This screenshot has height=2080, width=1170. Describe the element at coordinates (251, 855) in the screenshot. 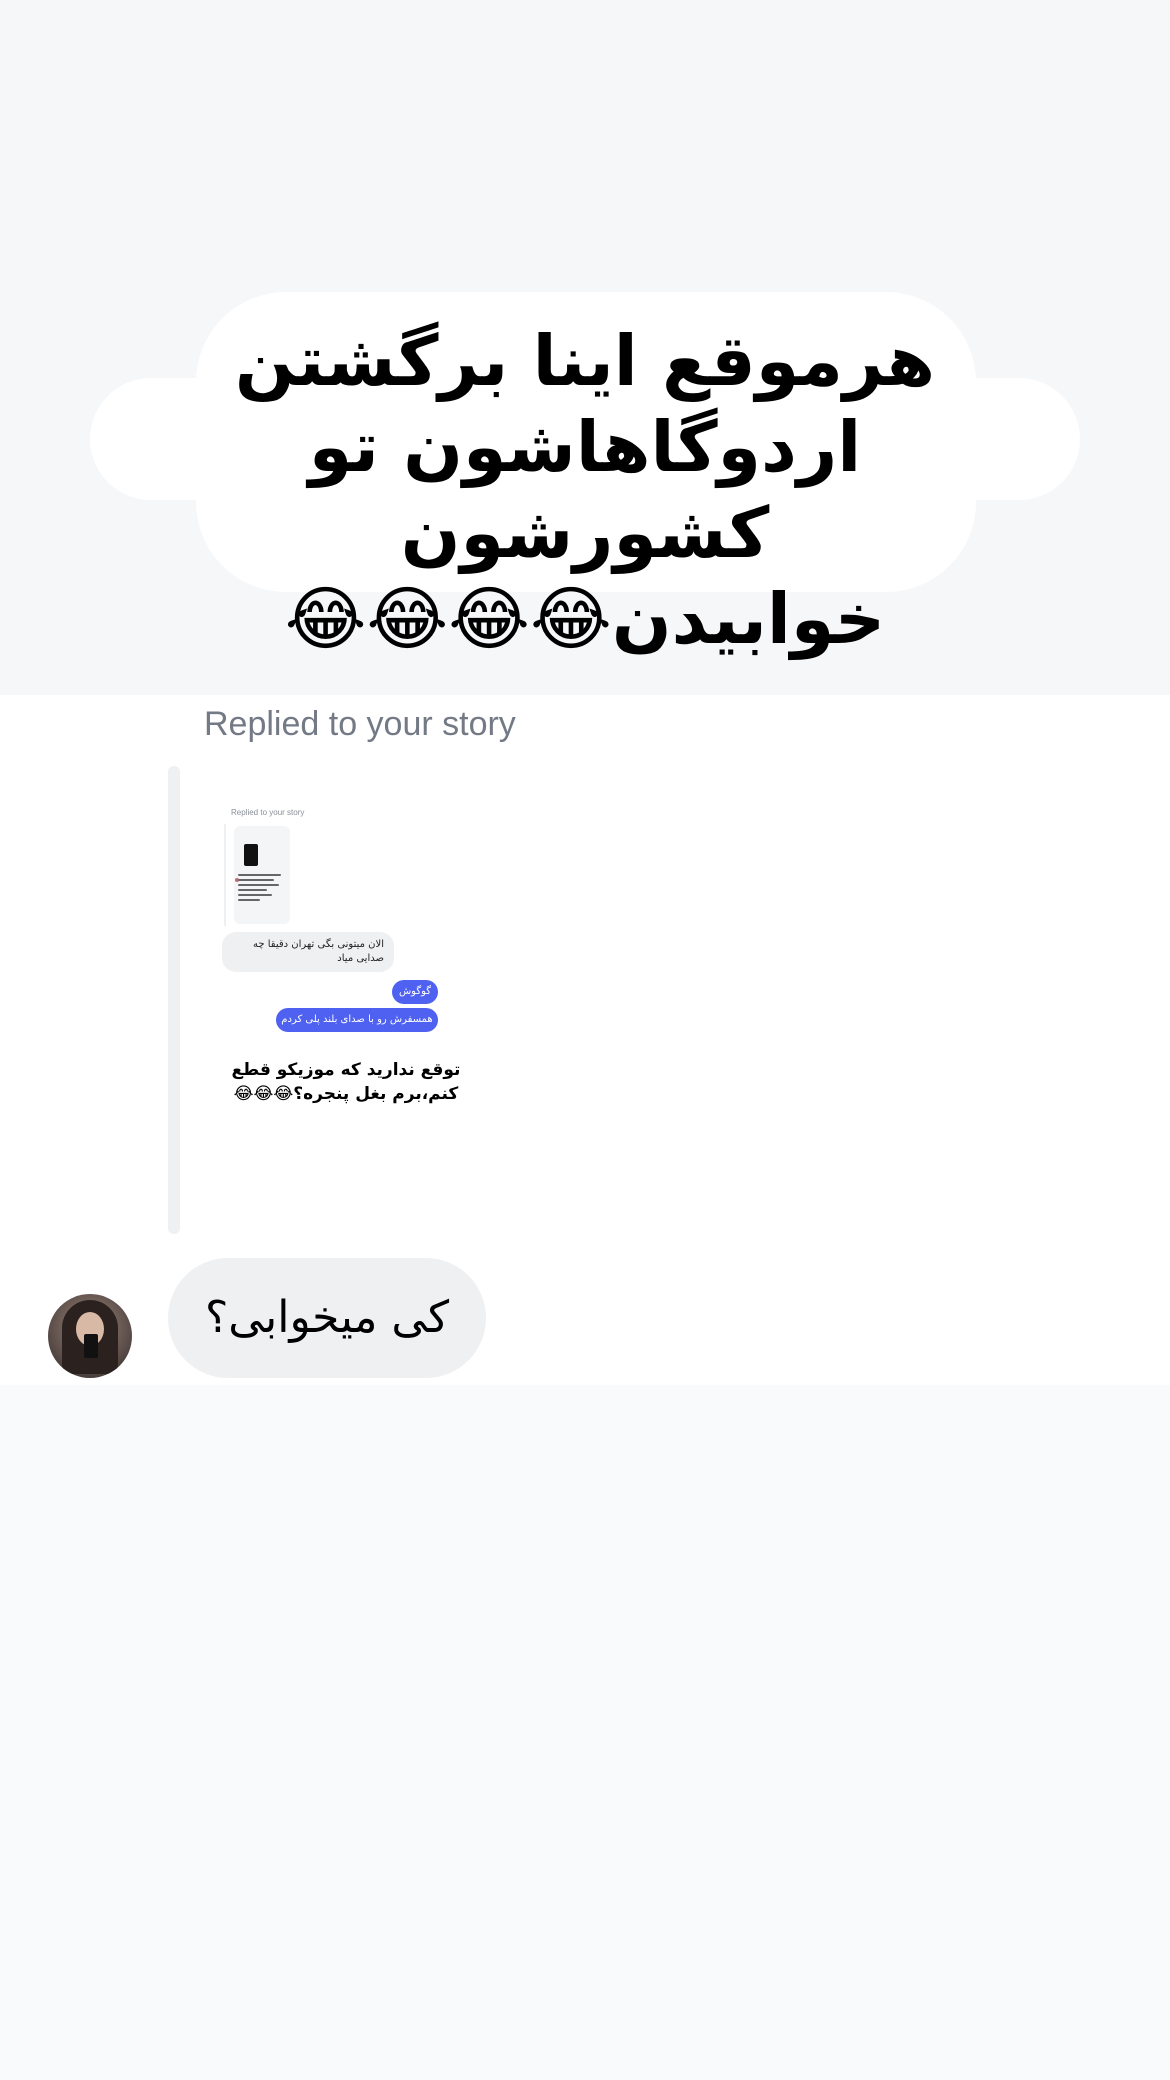

I see `thumbnail-phone-image` at that location.